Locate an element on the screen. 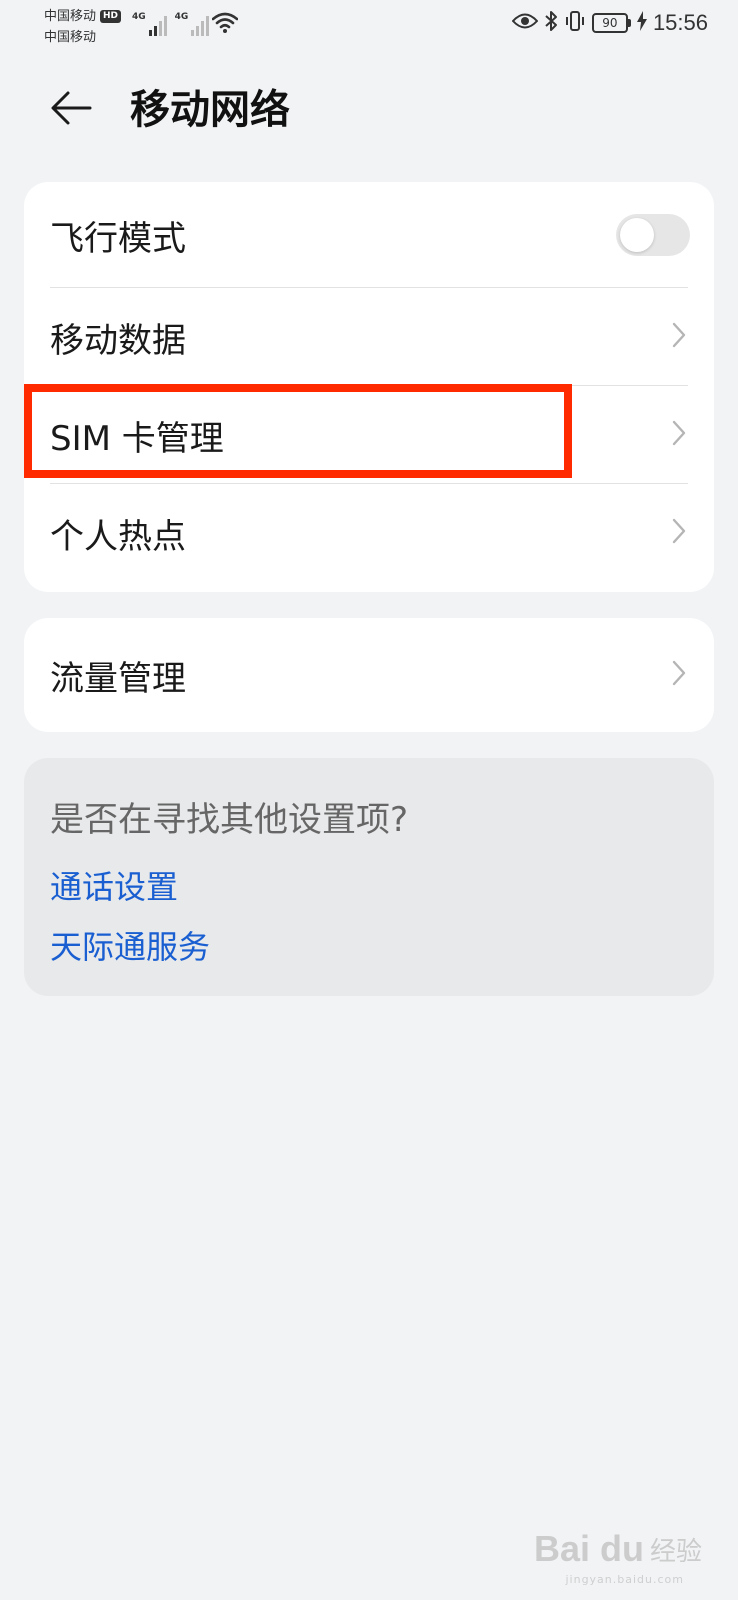 This screenshot has width=738, height=1600. status-right: 90 15:56 is located at coordinates (609, 23).